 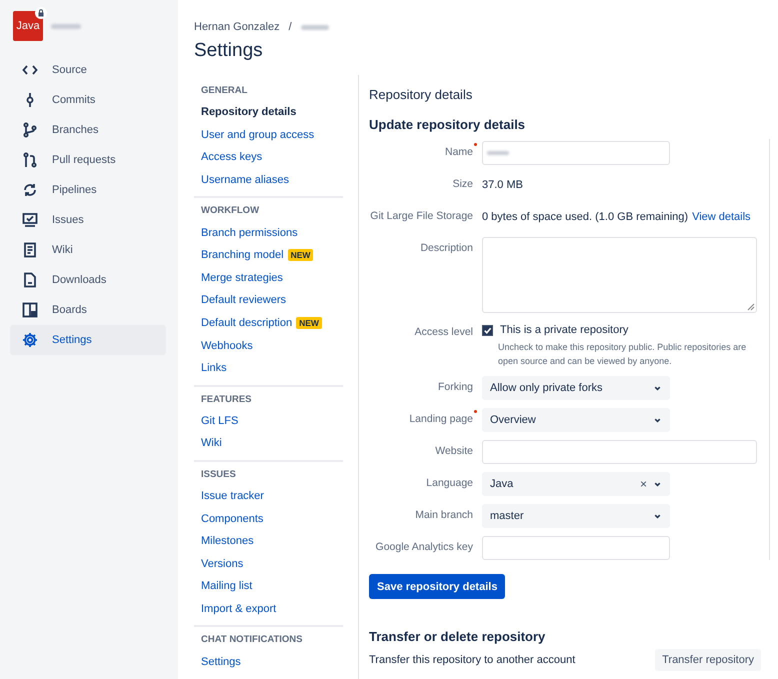 I want to click on field-value: 0 bytes of space used. (1.0 GB remaining), so click(x=585, y=217).